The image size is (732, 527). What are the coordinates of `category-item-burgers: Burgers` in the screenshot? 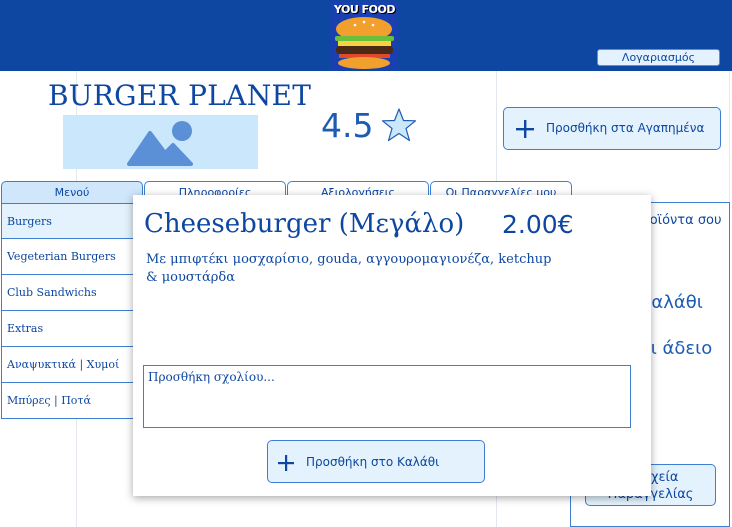 It's located at (68, 221).